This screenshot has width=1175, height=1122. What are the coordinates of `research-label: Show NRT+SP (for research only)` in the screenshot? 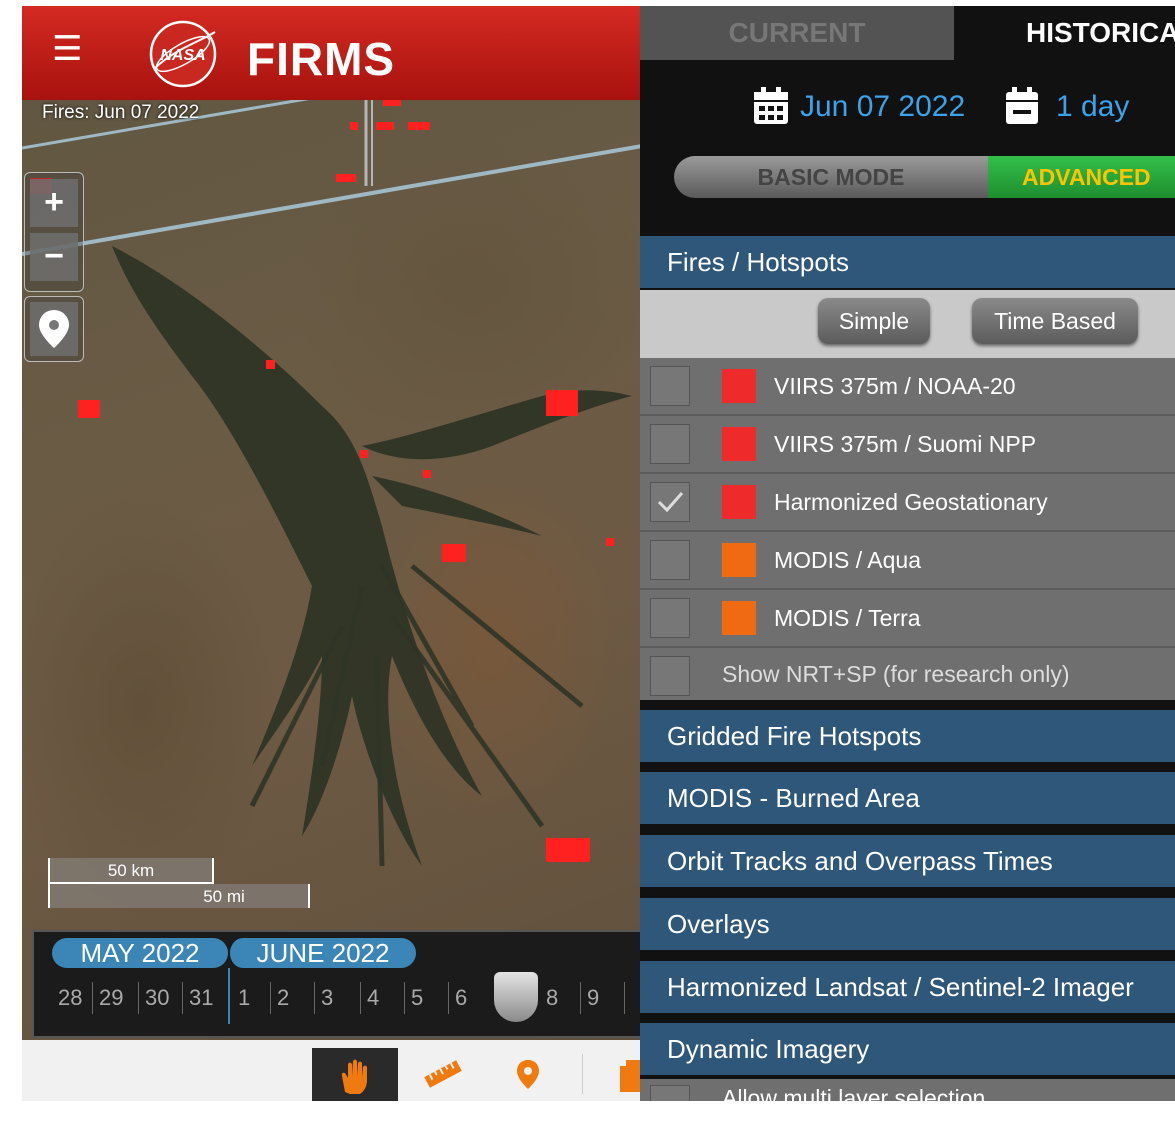 It's located at (896, 674).